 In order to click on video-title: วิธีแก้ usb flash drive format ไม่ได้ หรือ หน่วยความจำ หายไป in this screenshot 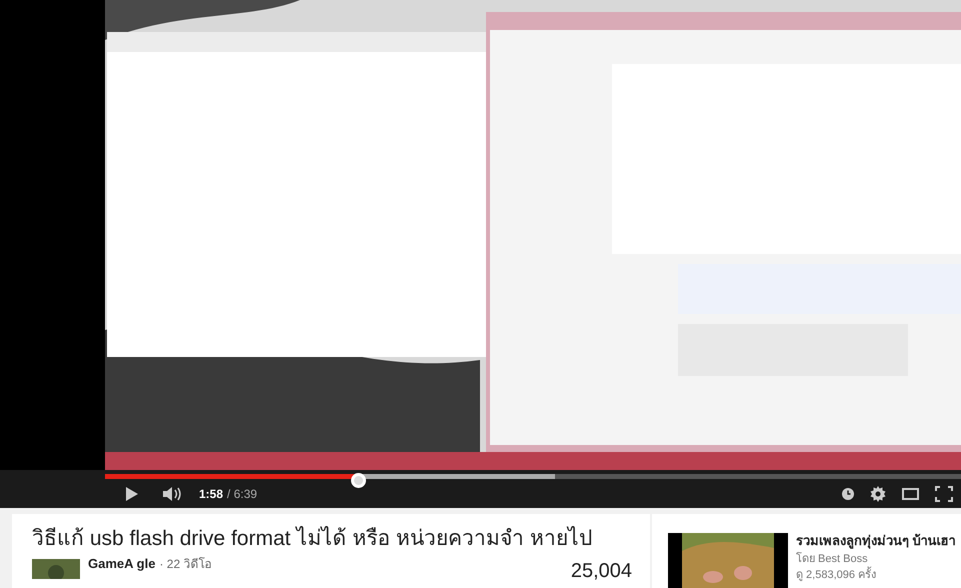, I will do `click(312, 538)`.